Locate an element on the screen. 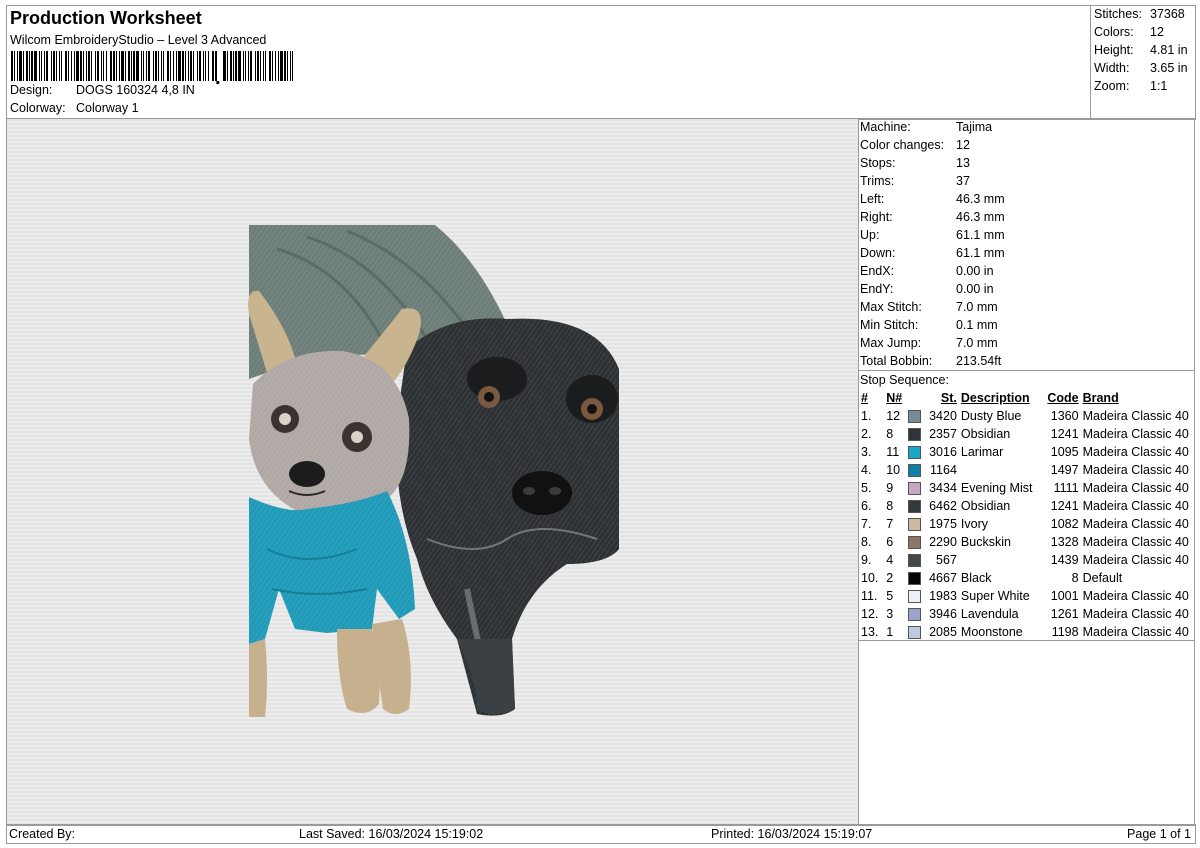 The image size is (1200, 848). color-code: 1241 is located at coordinates (1064, 506).